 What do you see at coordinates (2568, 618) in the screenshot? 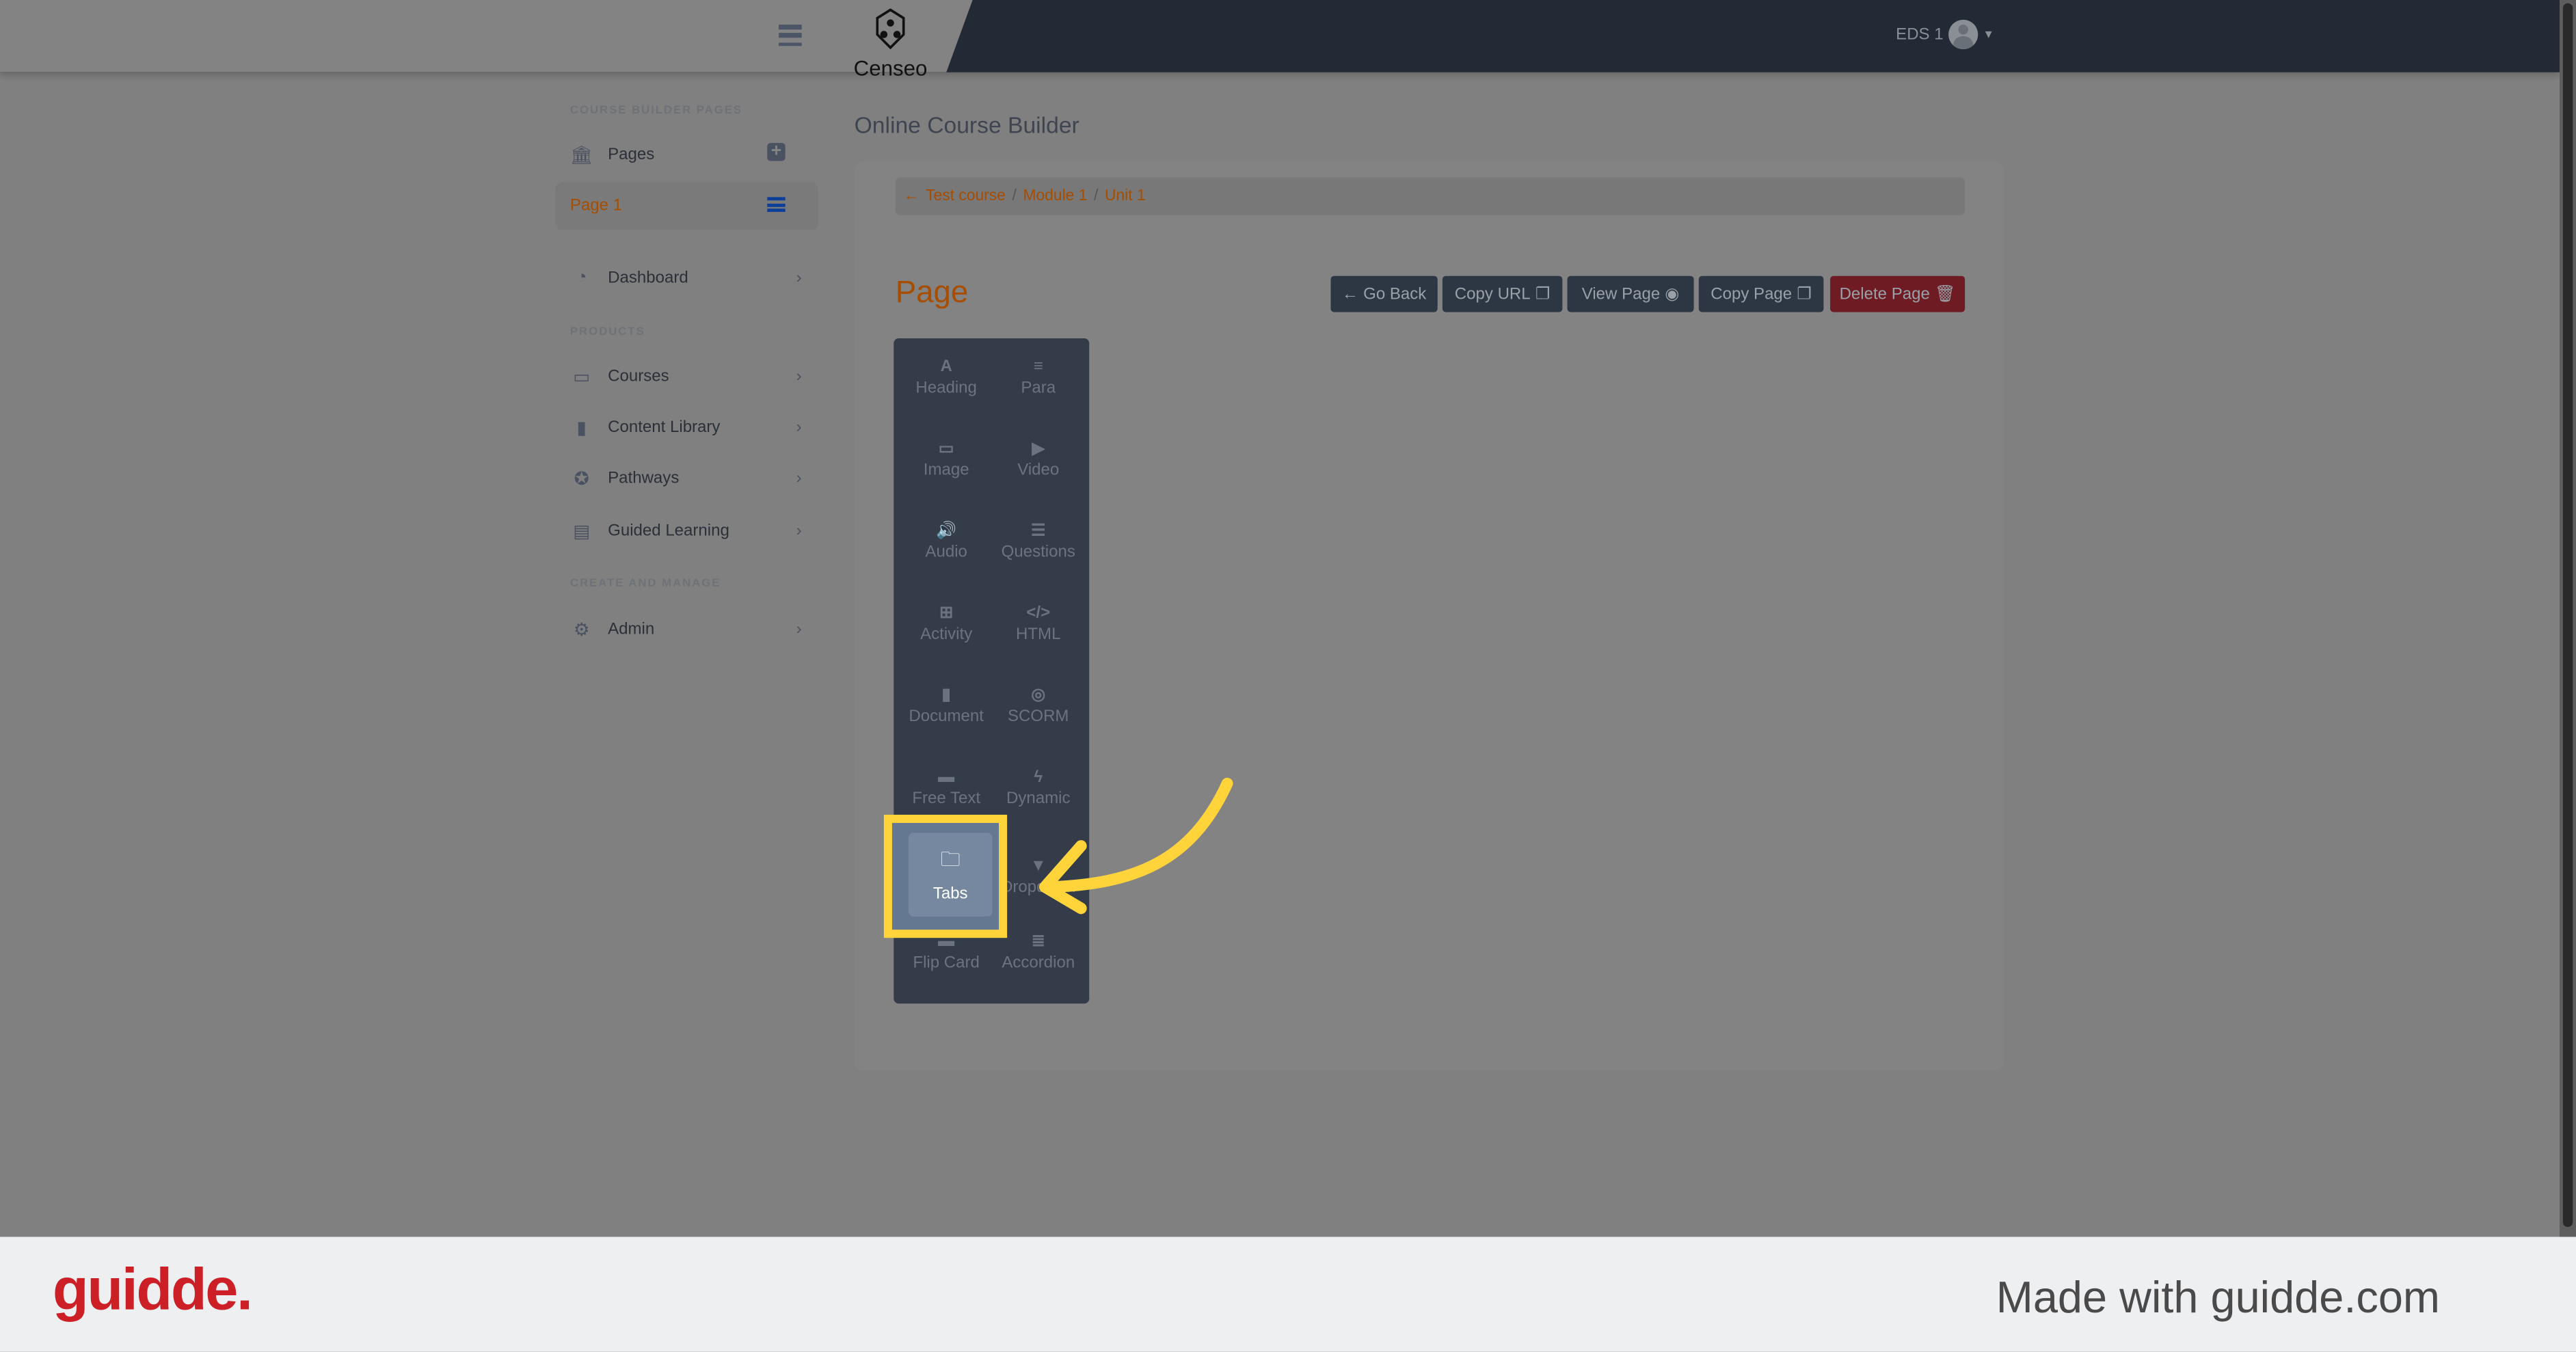
I see `scrollbar` at bounding box center [2568, 618].